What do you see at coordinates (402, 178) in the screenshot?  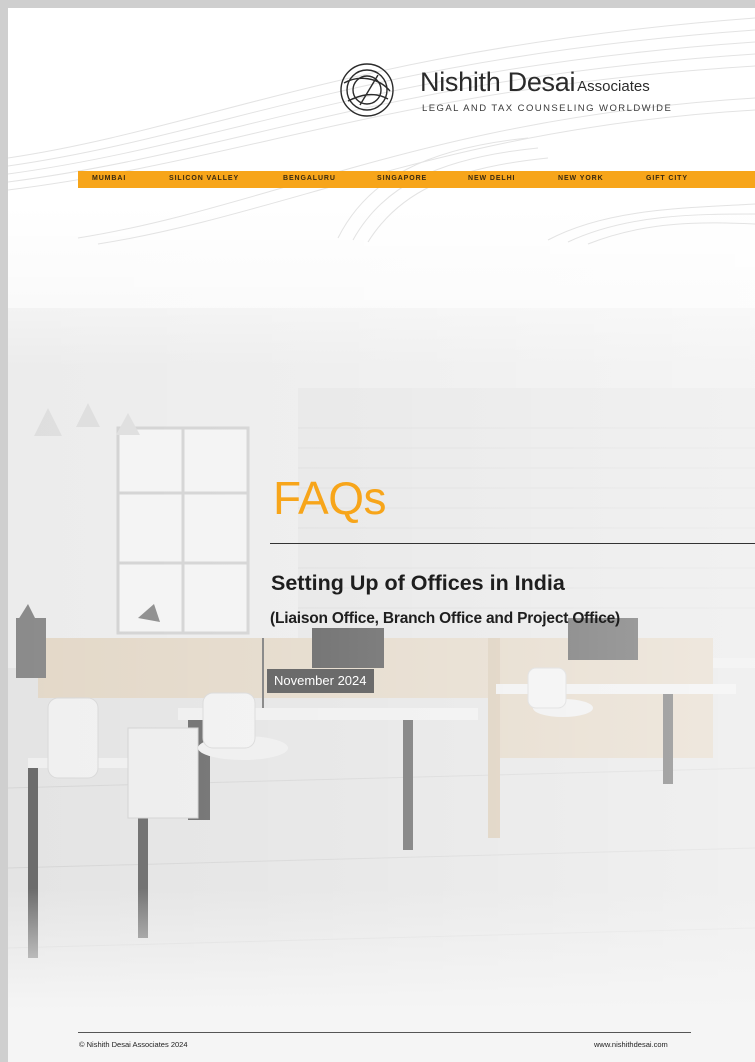 I see `city-label: SINGAPORE` at bounding box center [402, 178].